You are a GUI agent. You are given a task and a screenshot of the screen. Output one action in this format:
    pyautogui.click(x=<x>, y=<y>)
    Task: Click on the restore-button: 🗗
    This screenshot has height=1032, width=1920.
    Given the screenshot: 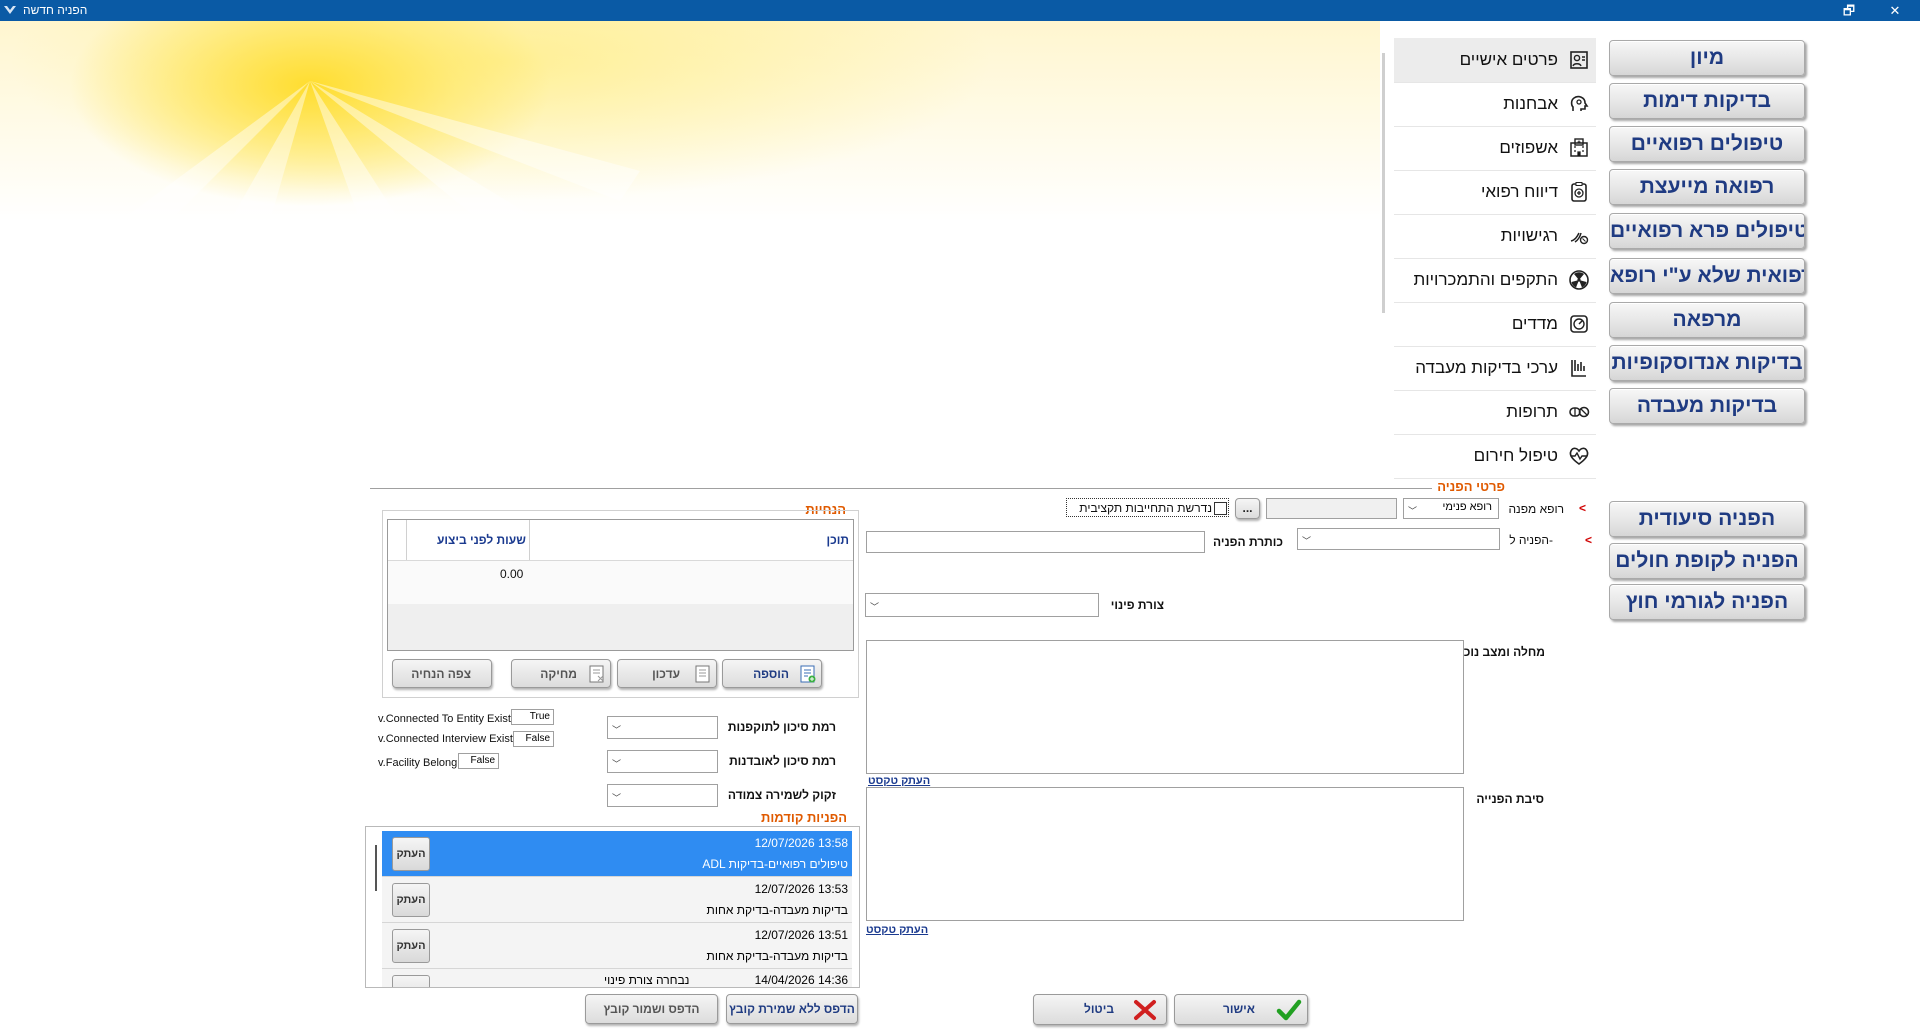 What is the action you would take?
    pyautogui.click(x=1849, y=10)
    